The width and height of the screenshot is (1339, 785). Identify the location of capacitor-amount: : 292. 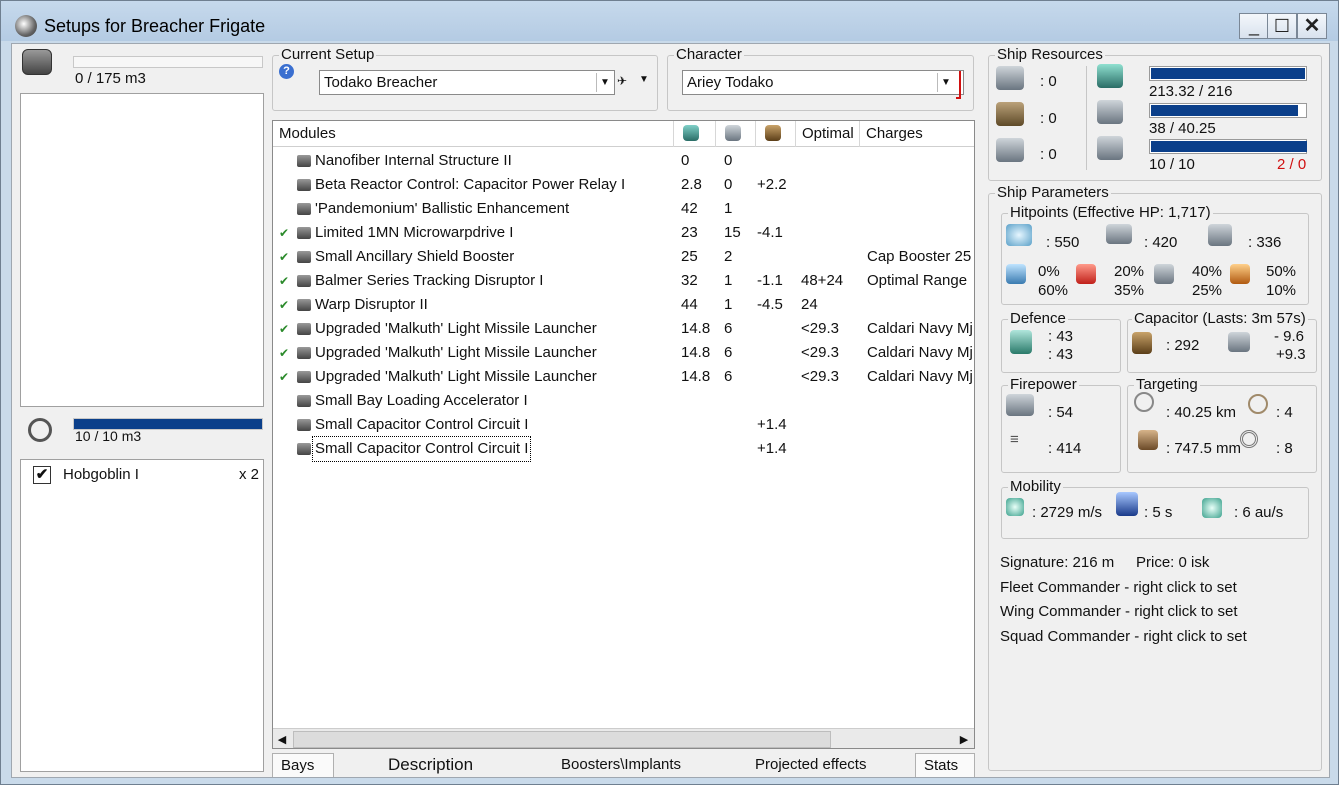
(1183, 345).